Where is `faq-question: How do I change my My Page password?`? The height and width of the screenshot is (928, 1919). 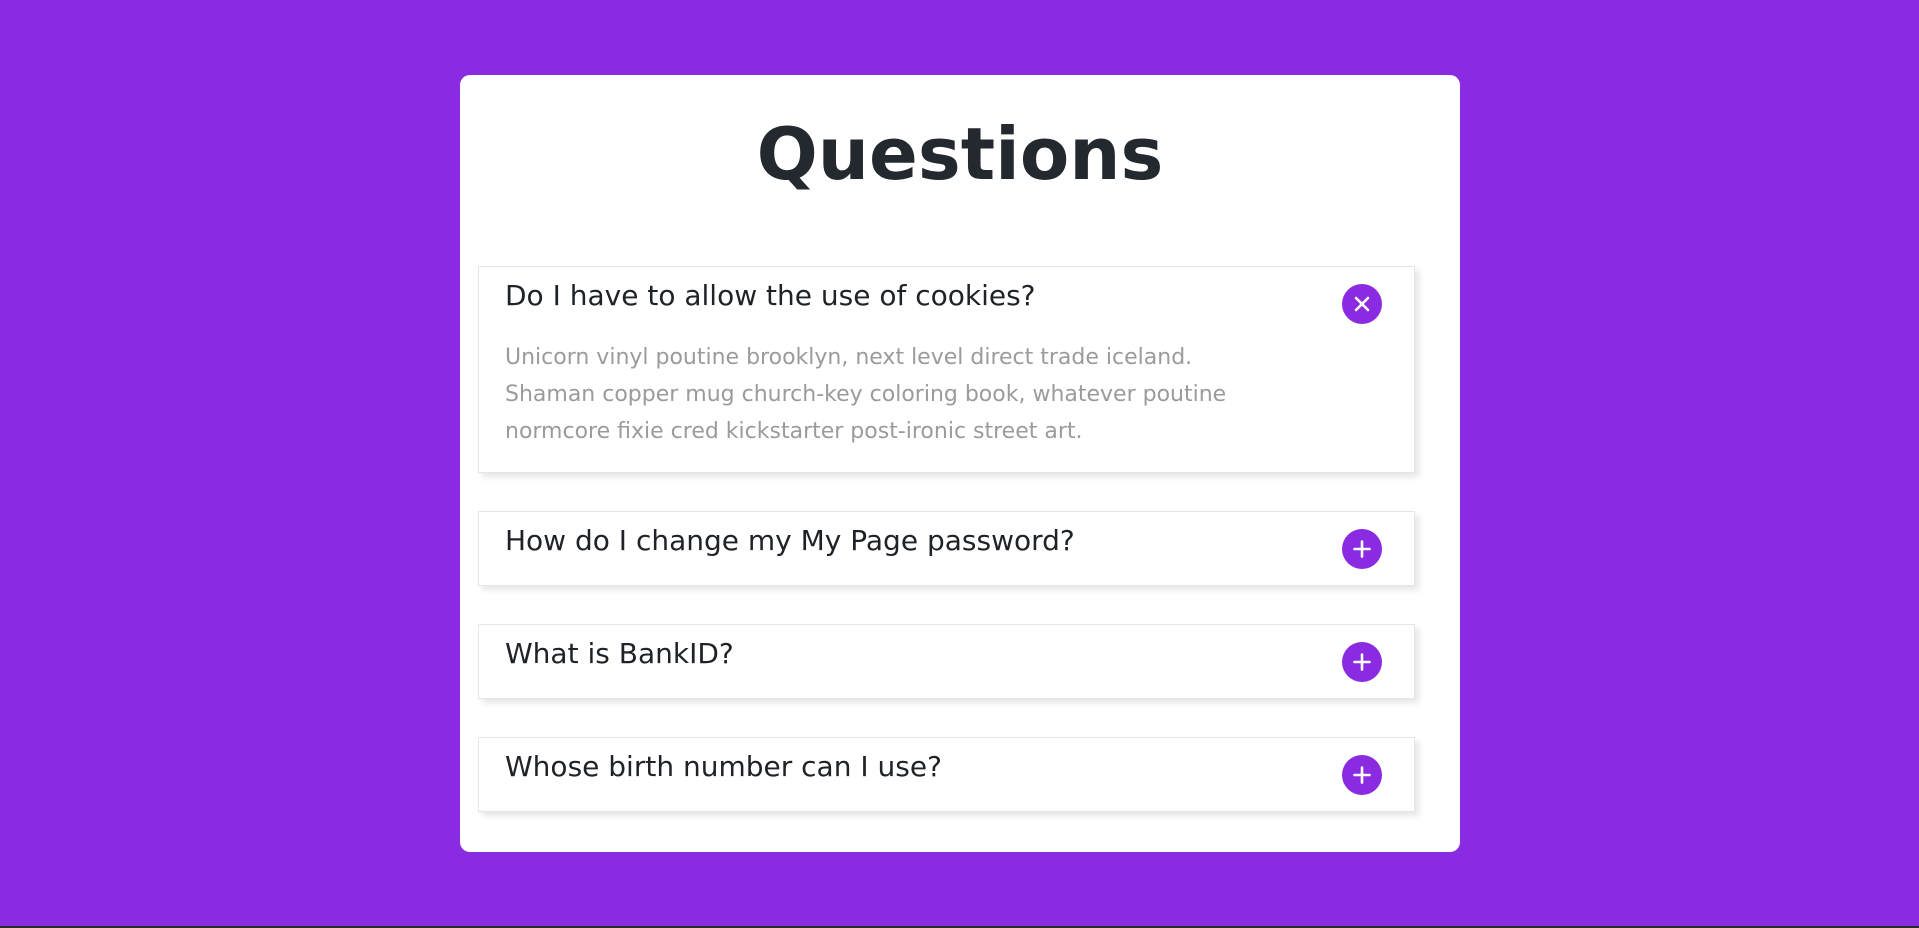 faq-question: How do I change my My Page password? is located at coordinates (790, 540).